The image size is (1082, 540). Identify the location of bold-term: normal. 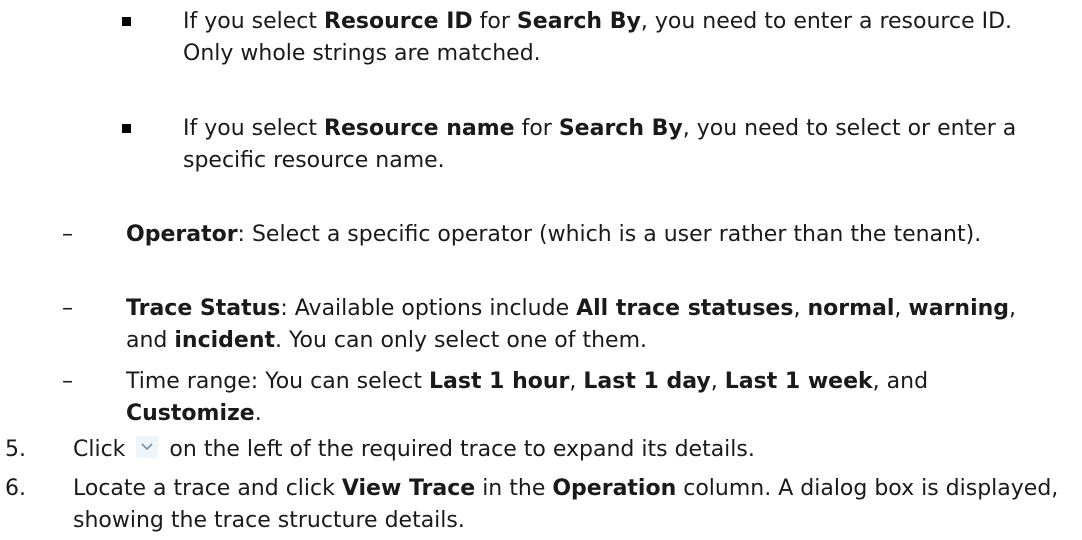
(851, 308).